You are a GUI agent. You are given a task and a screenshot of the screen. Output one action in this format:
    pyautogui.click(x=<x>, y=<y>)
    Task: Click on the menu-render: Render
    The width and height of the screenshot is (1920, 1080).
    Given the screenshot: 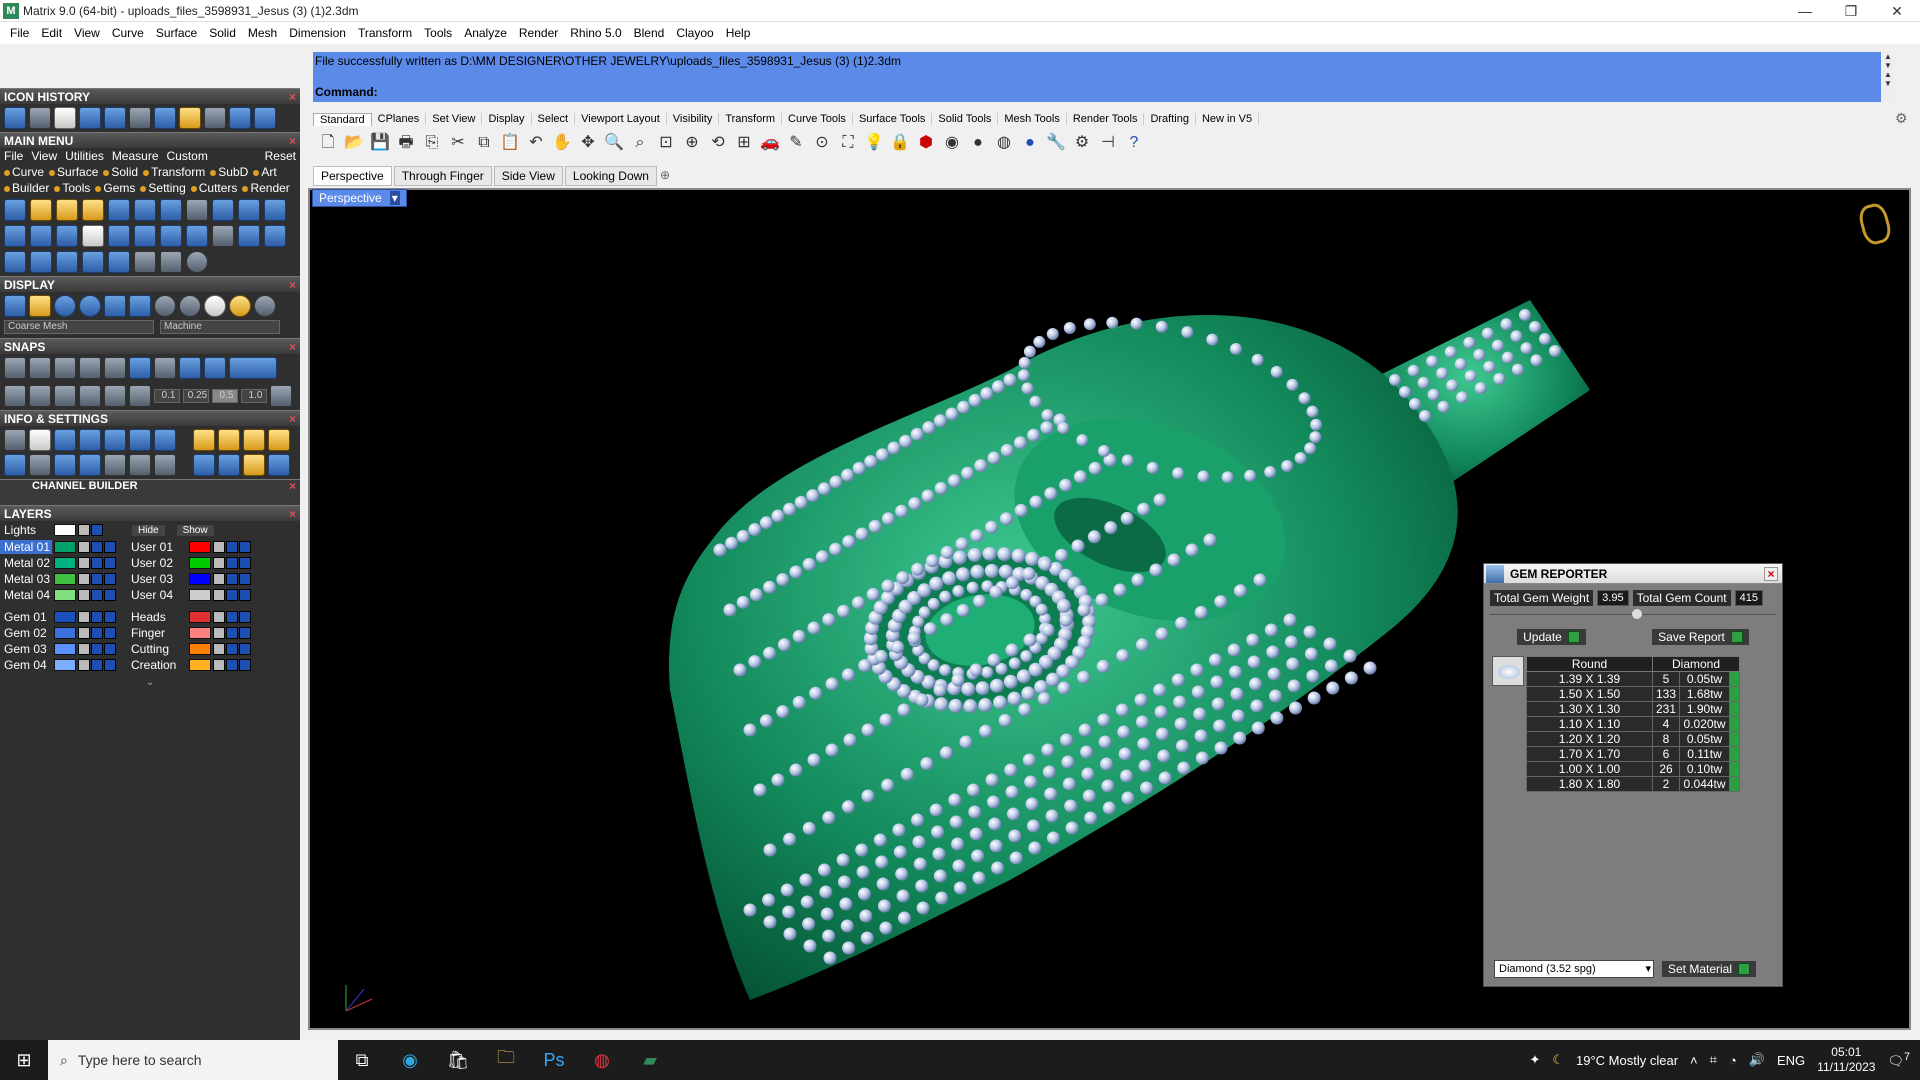 What is the action you would take?
    pyautogui.click(x=538, y=33)
    